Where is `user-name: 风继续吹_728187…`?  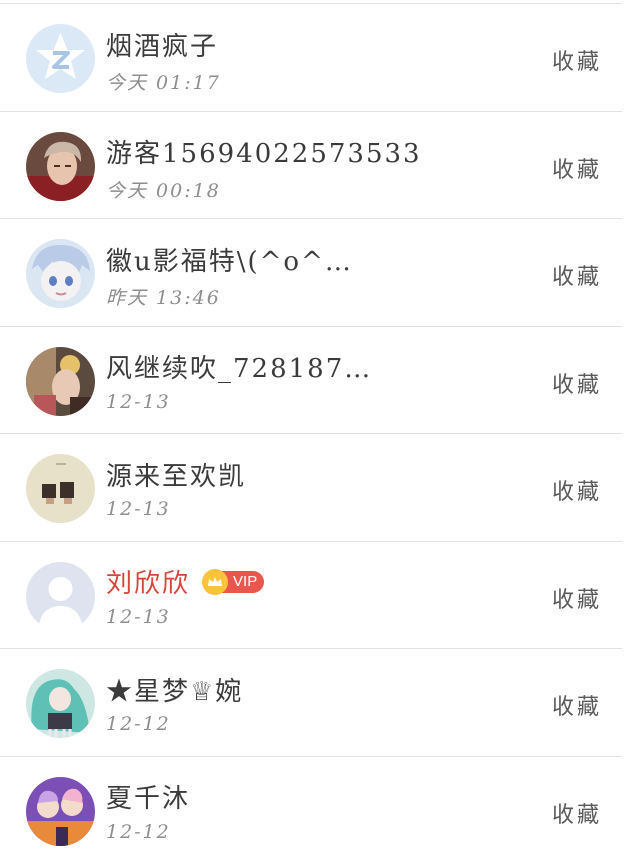
user-name: 风继续吹_728187… is located at coordinates (239, 366).